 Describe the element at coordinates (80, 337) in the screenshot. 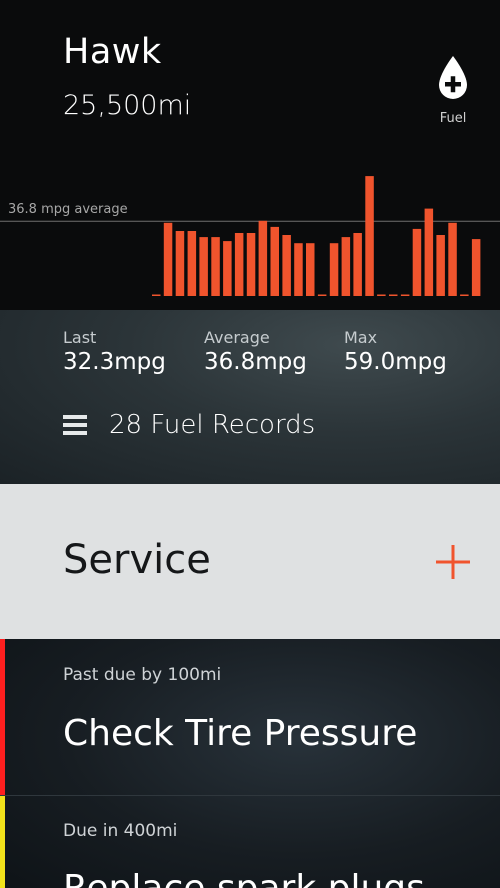

I see `stat-last-label: Last` at that location.